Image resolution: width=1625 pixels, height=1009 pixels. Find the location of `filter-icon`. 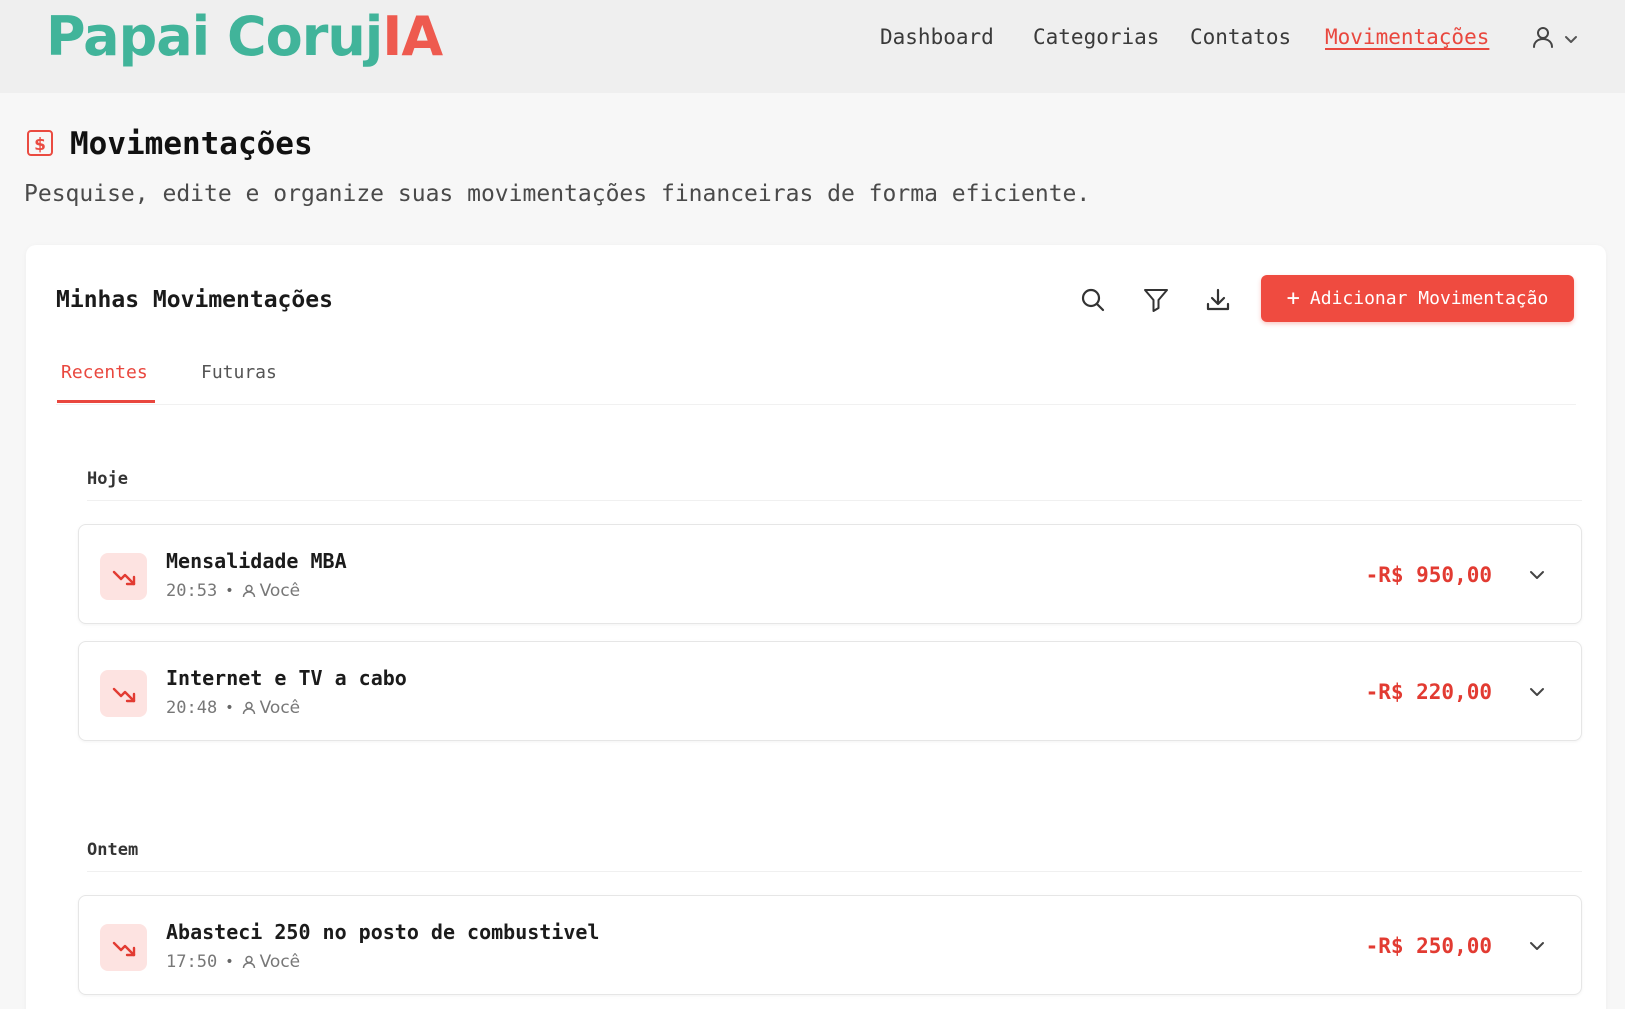

filter-icon is located at coordinates (1156, 300).